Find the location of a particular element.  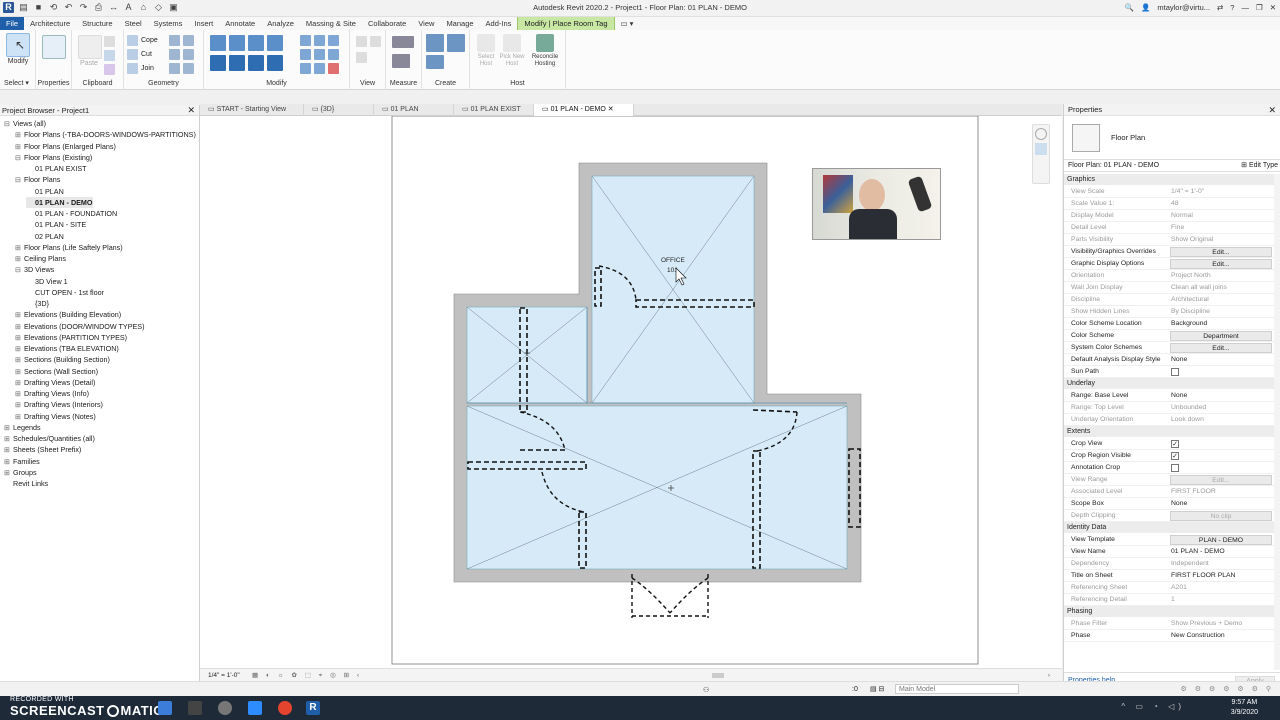

create-assembly-icon is located at coordinates (435, 43).